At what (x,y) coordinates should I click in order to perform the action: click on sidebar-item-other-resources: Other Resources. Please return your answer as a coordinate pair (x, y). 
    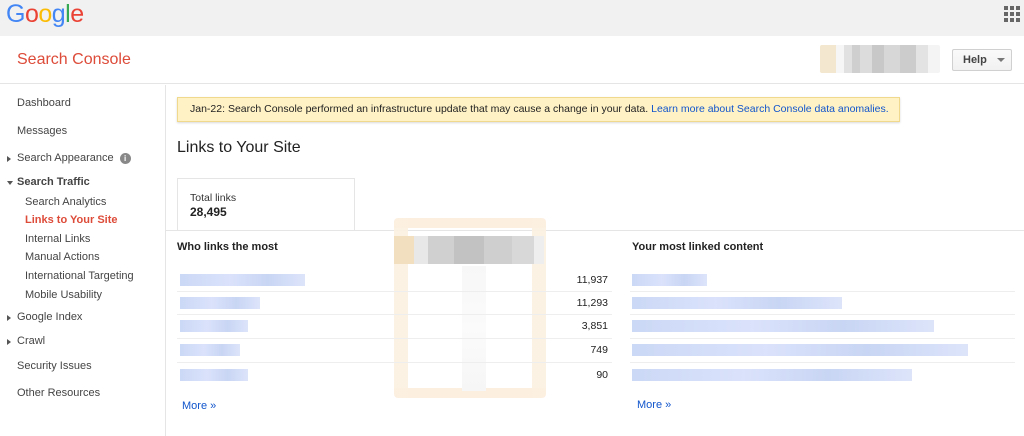
    Looking at the image, I should click on (58, 393).